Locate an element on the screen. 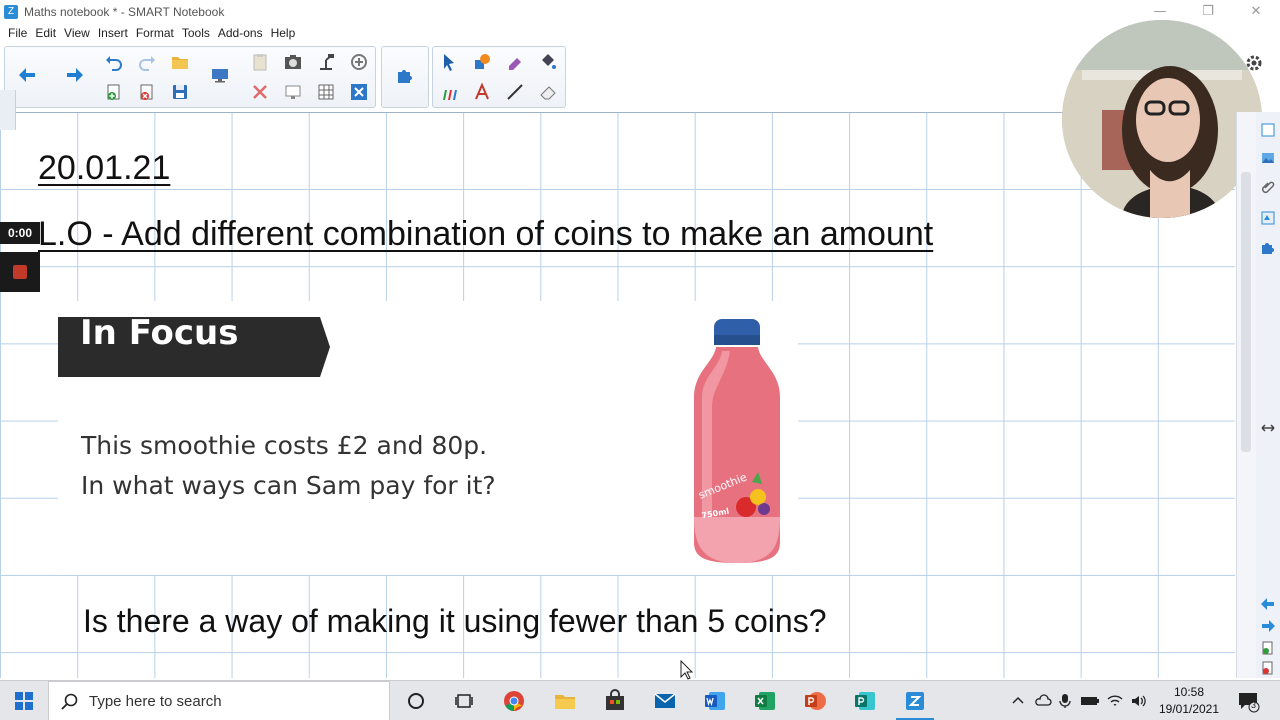 The image size is (1280, 720). mail-taskbar-button is located at coordinates (665, 701).